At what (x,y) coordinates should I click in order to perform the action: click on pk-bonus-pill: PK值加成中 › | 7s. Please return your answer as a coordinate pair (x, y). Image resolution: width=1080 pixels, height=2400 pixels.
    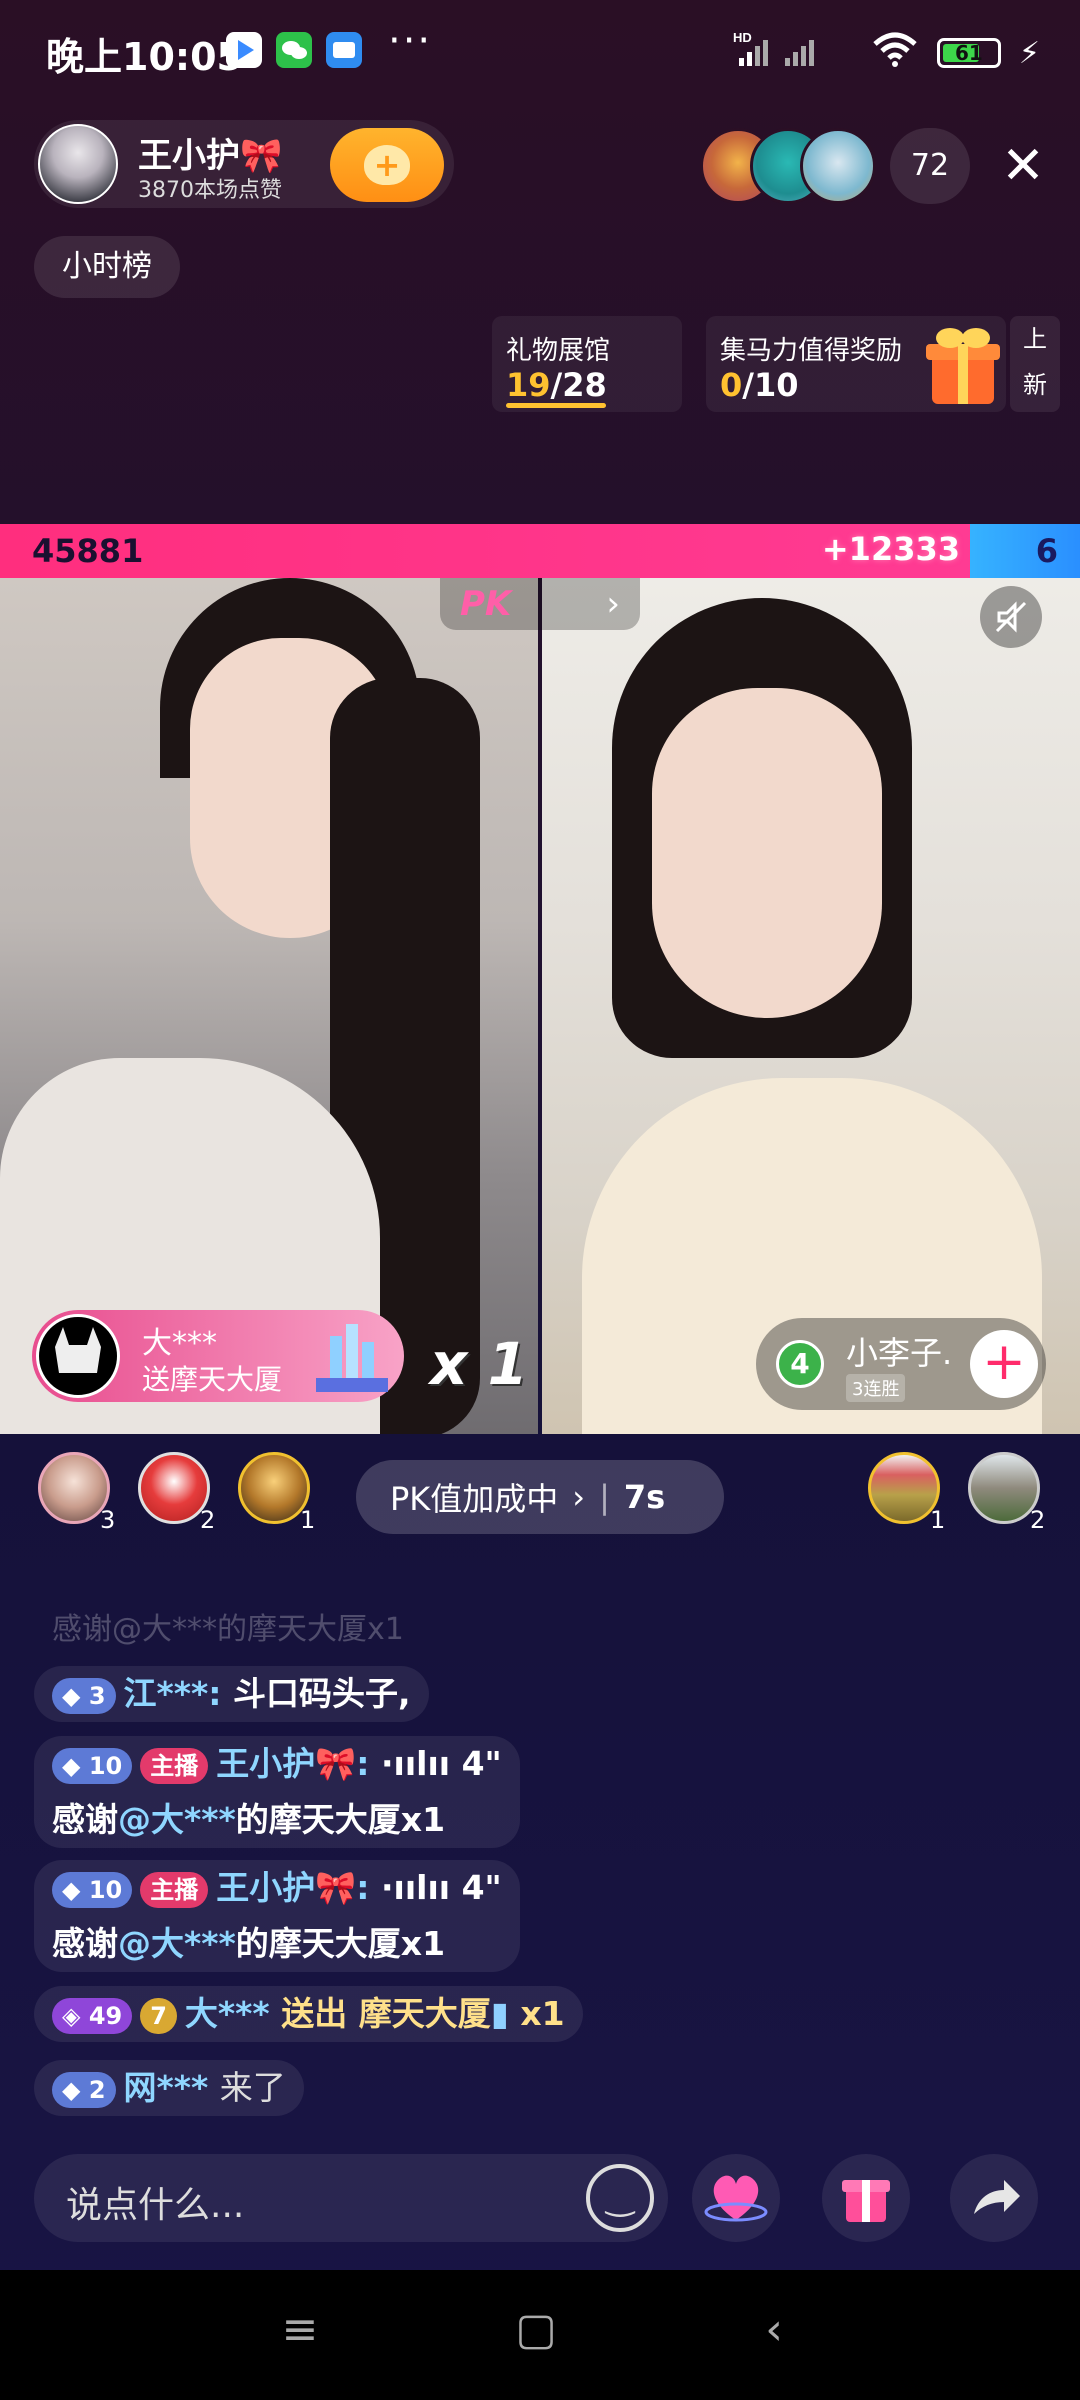
    Looking at the image, I should click on (540, 1497).